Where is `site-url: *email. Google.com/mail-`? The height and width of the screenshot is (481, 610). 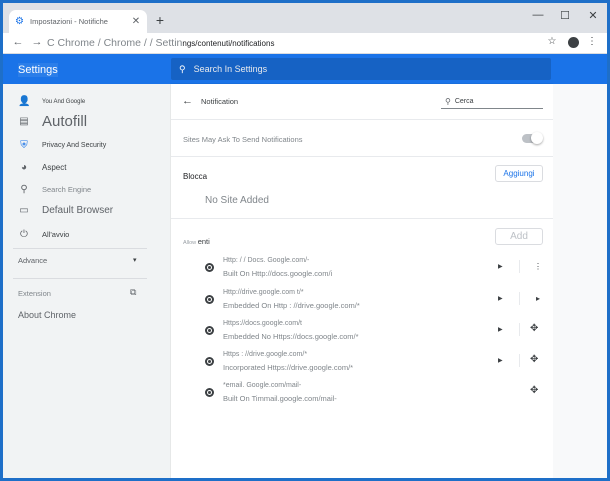
site-url: *email. Google.com/mail- is located at coordinates (262, 385).